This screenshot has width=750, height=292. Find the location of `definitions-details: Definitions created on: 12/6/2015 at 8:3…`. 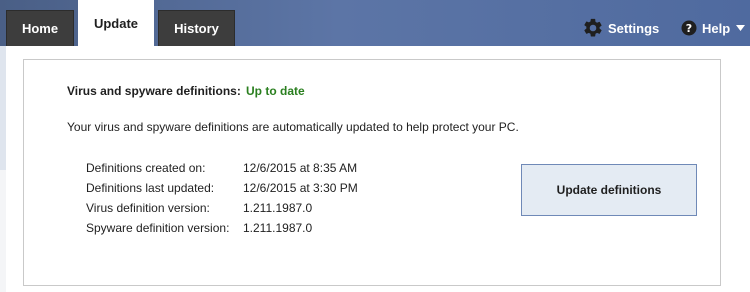

definitions-details: Definitions created on: 12/6/2015 at 8:3… is located at coordinates (222, 198).